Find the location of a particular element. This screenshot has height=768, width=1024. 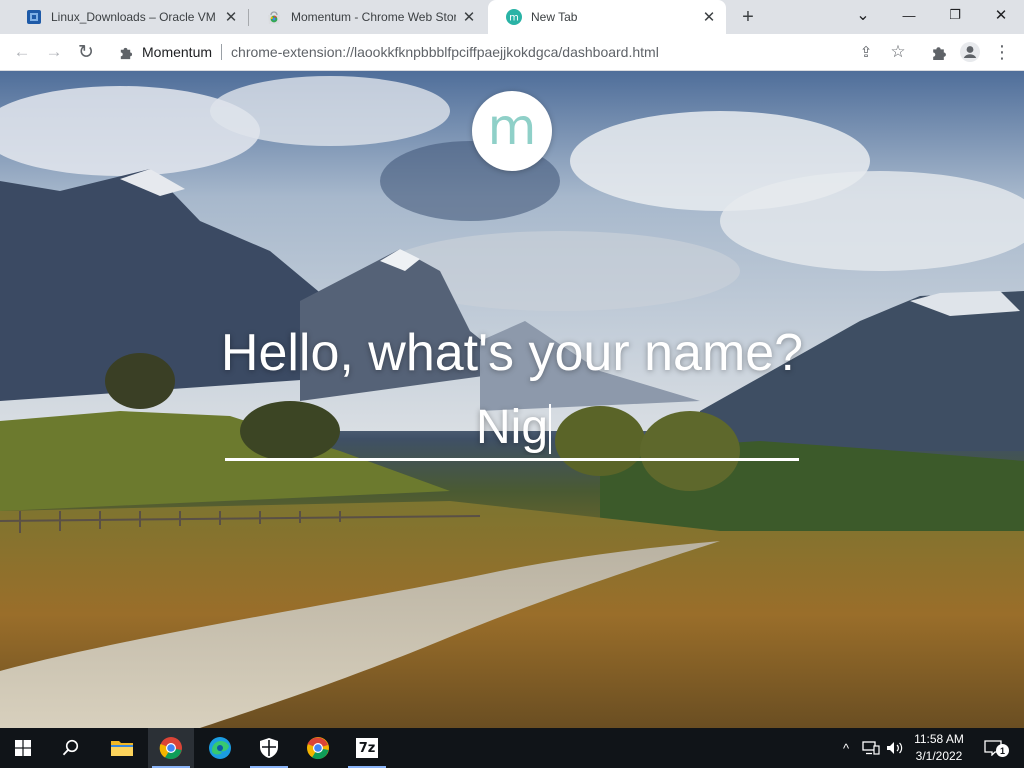

minimize-button: — is located at coordinates (909, 15).